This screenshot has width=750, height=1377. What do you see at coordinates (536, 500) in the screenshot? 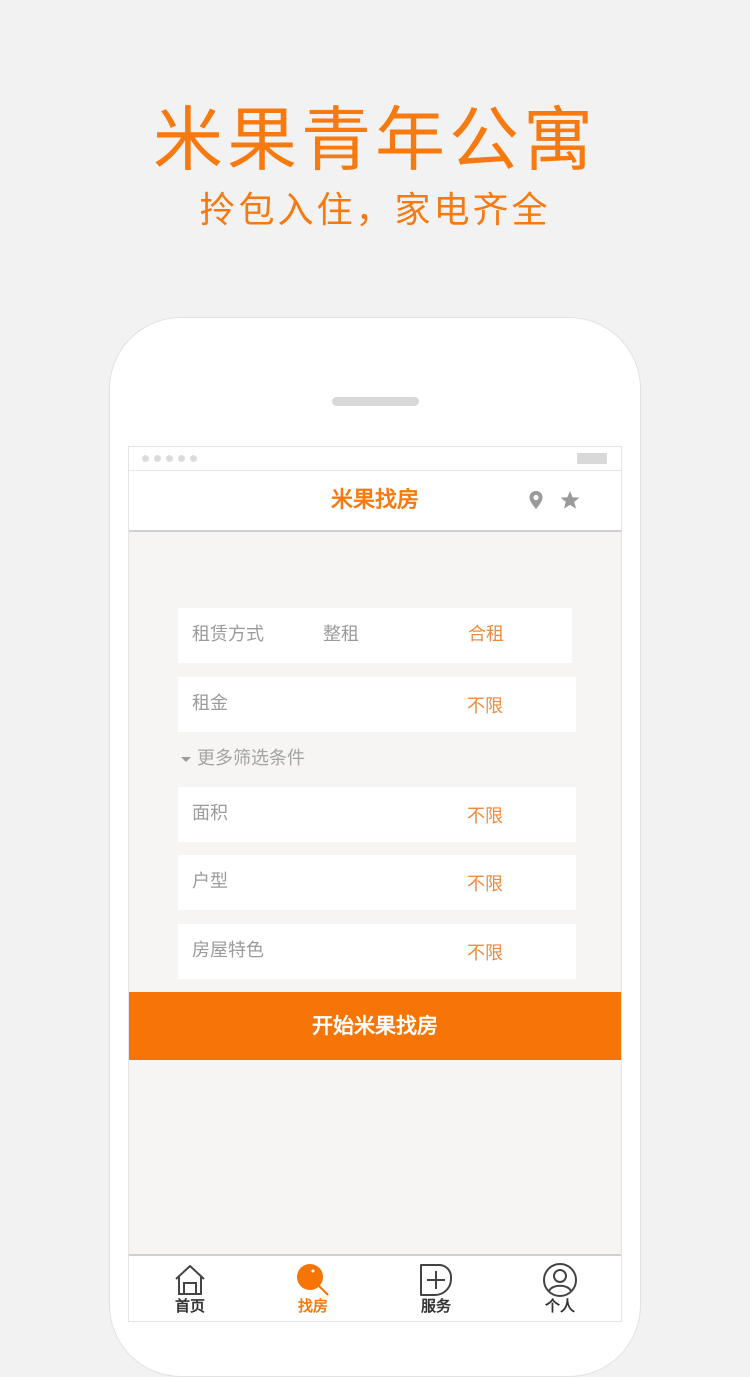
I see `location-pin-icon` at bounding box center [536, 500].